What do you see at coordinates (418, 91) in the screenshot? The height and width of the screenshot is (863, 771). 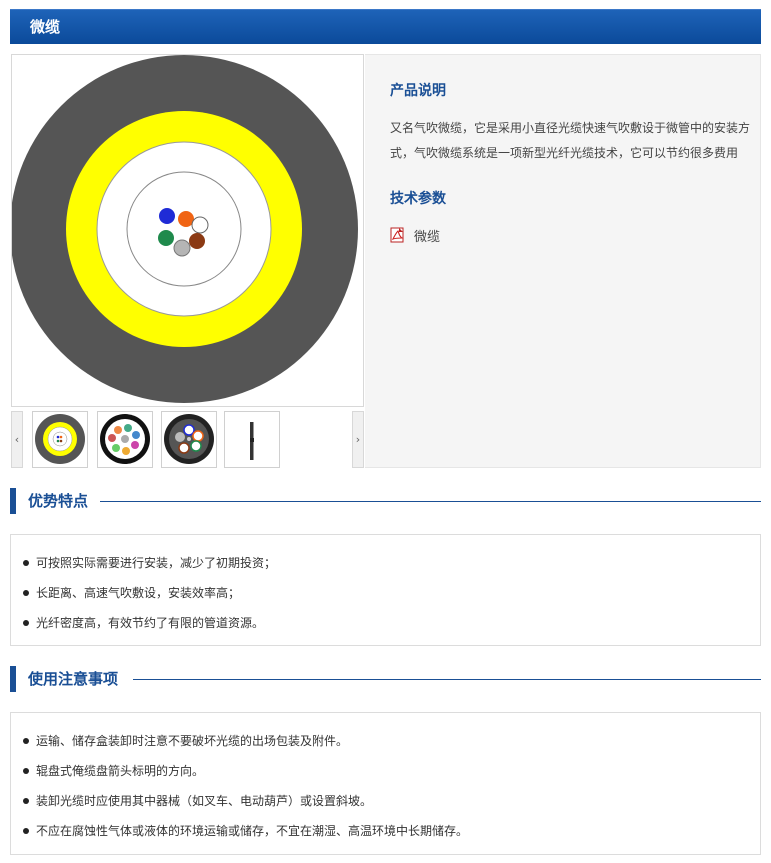 I see `product-description-heading: 产品说明` at bounding box center [418, 91].